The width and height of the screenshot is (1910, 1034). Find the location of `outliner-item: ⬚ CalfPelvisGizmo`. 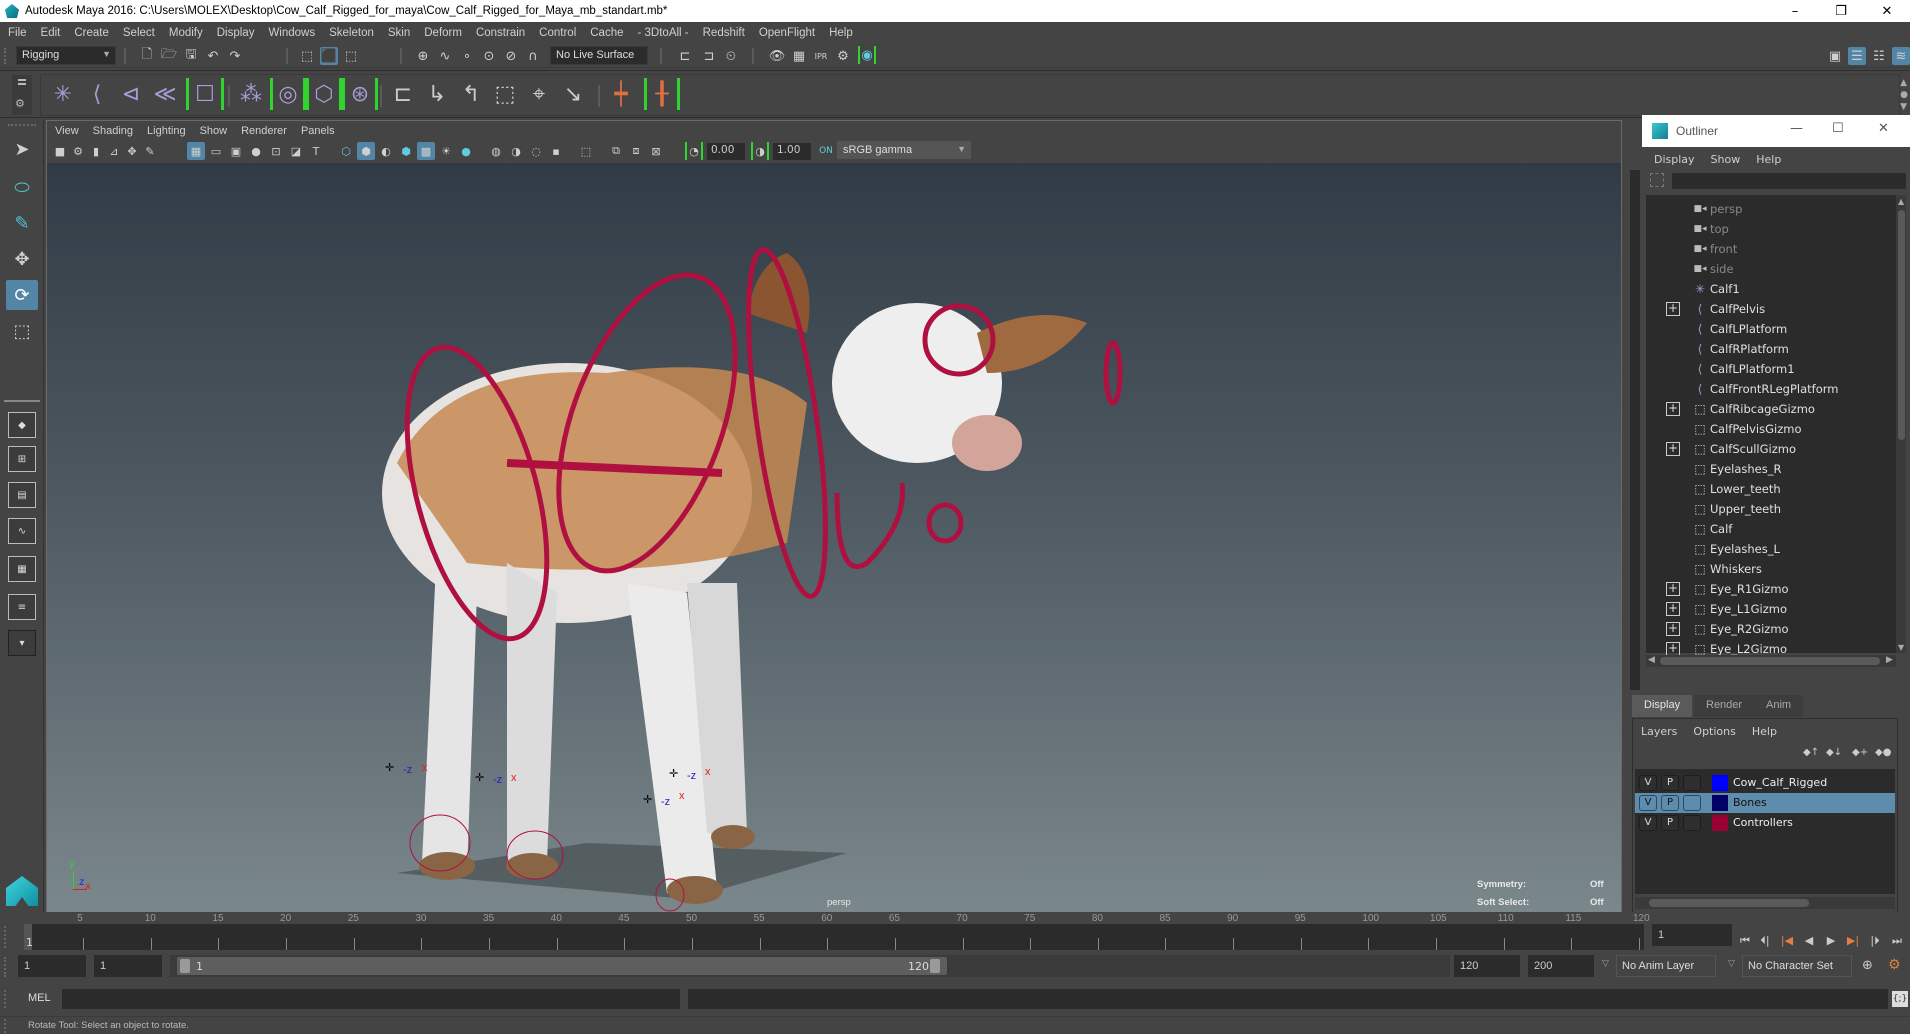

outliner-item: ⬚ CalfPelvisGizmo is located at coordinates (1771, 429).